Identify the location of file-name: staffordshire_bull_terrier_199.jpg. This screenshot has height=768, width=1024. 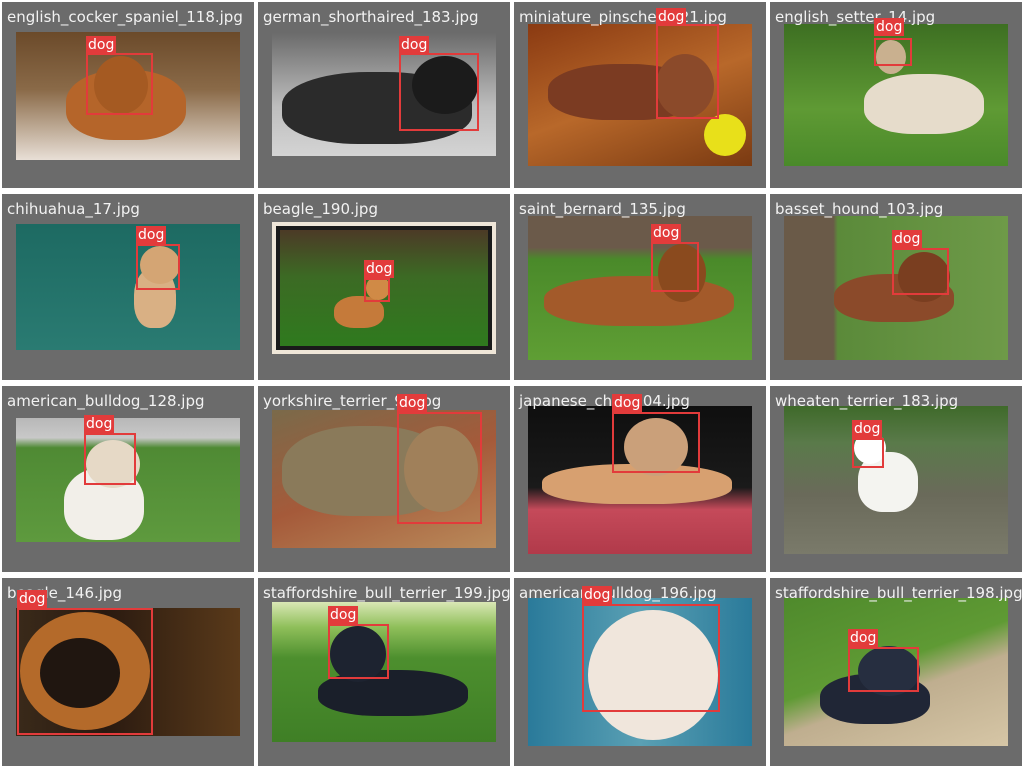
(386, 593).